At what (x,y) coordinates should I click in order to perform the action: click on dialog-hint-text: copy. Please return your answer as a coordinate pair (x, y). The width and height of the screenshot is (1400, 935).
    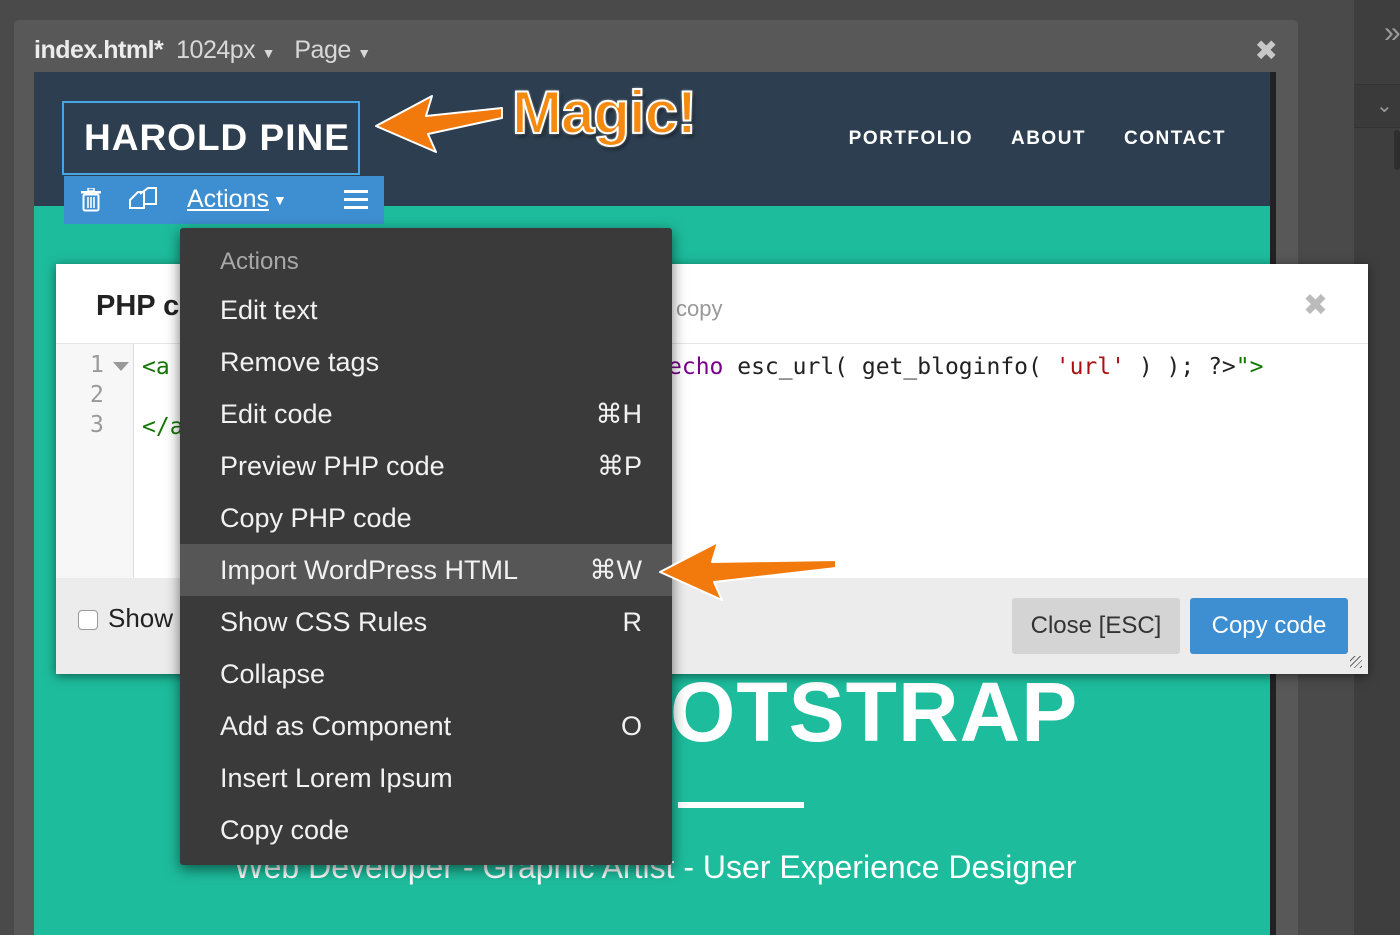
    Looking at the image, I should click on (699, 308).